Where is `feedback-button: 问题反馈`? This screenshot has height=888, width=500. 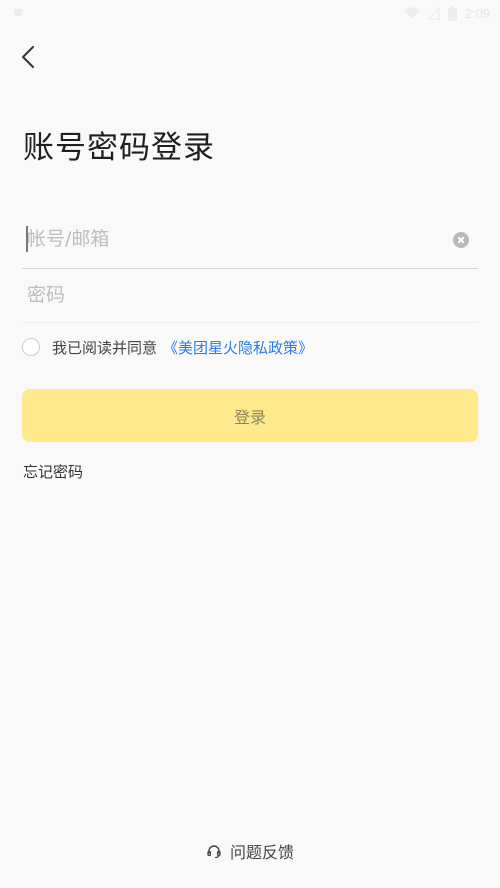
feedback-button: 问题反馈 is located at coordinates (250, 851).